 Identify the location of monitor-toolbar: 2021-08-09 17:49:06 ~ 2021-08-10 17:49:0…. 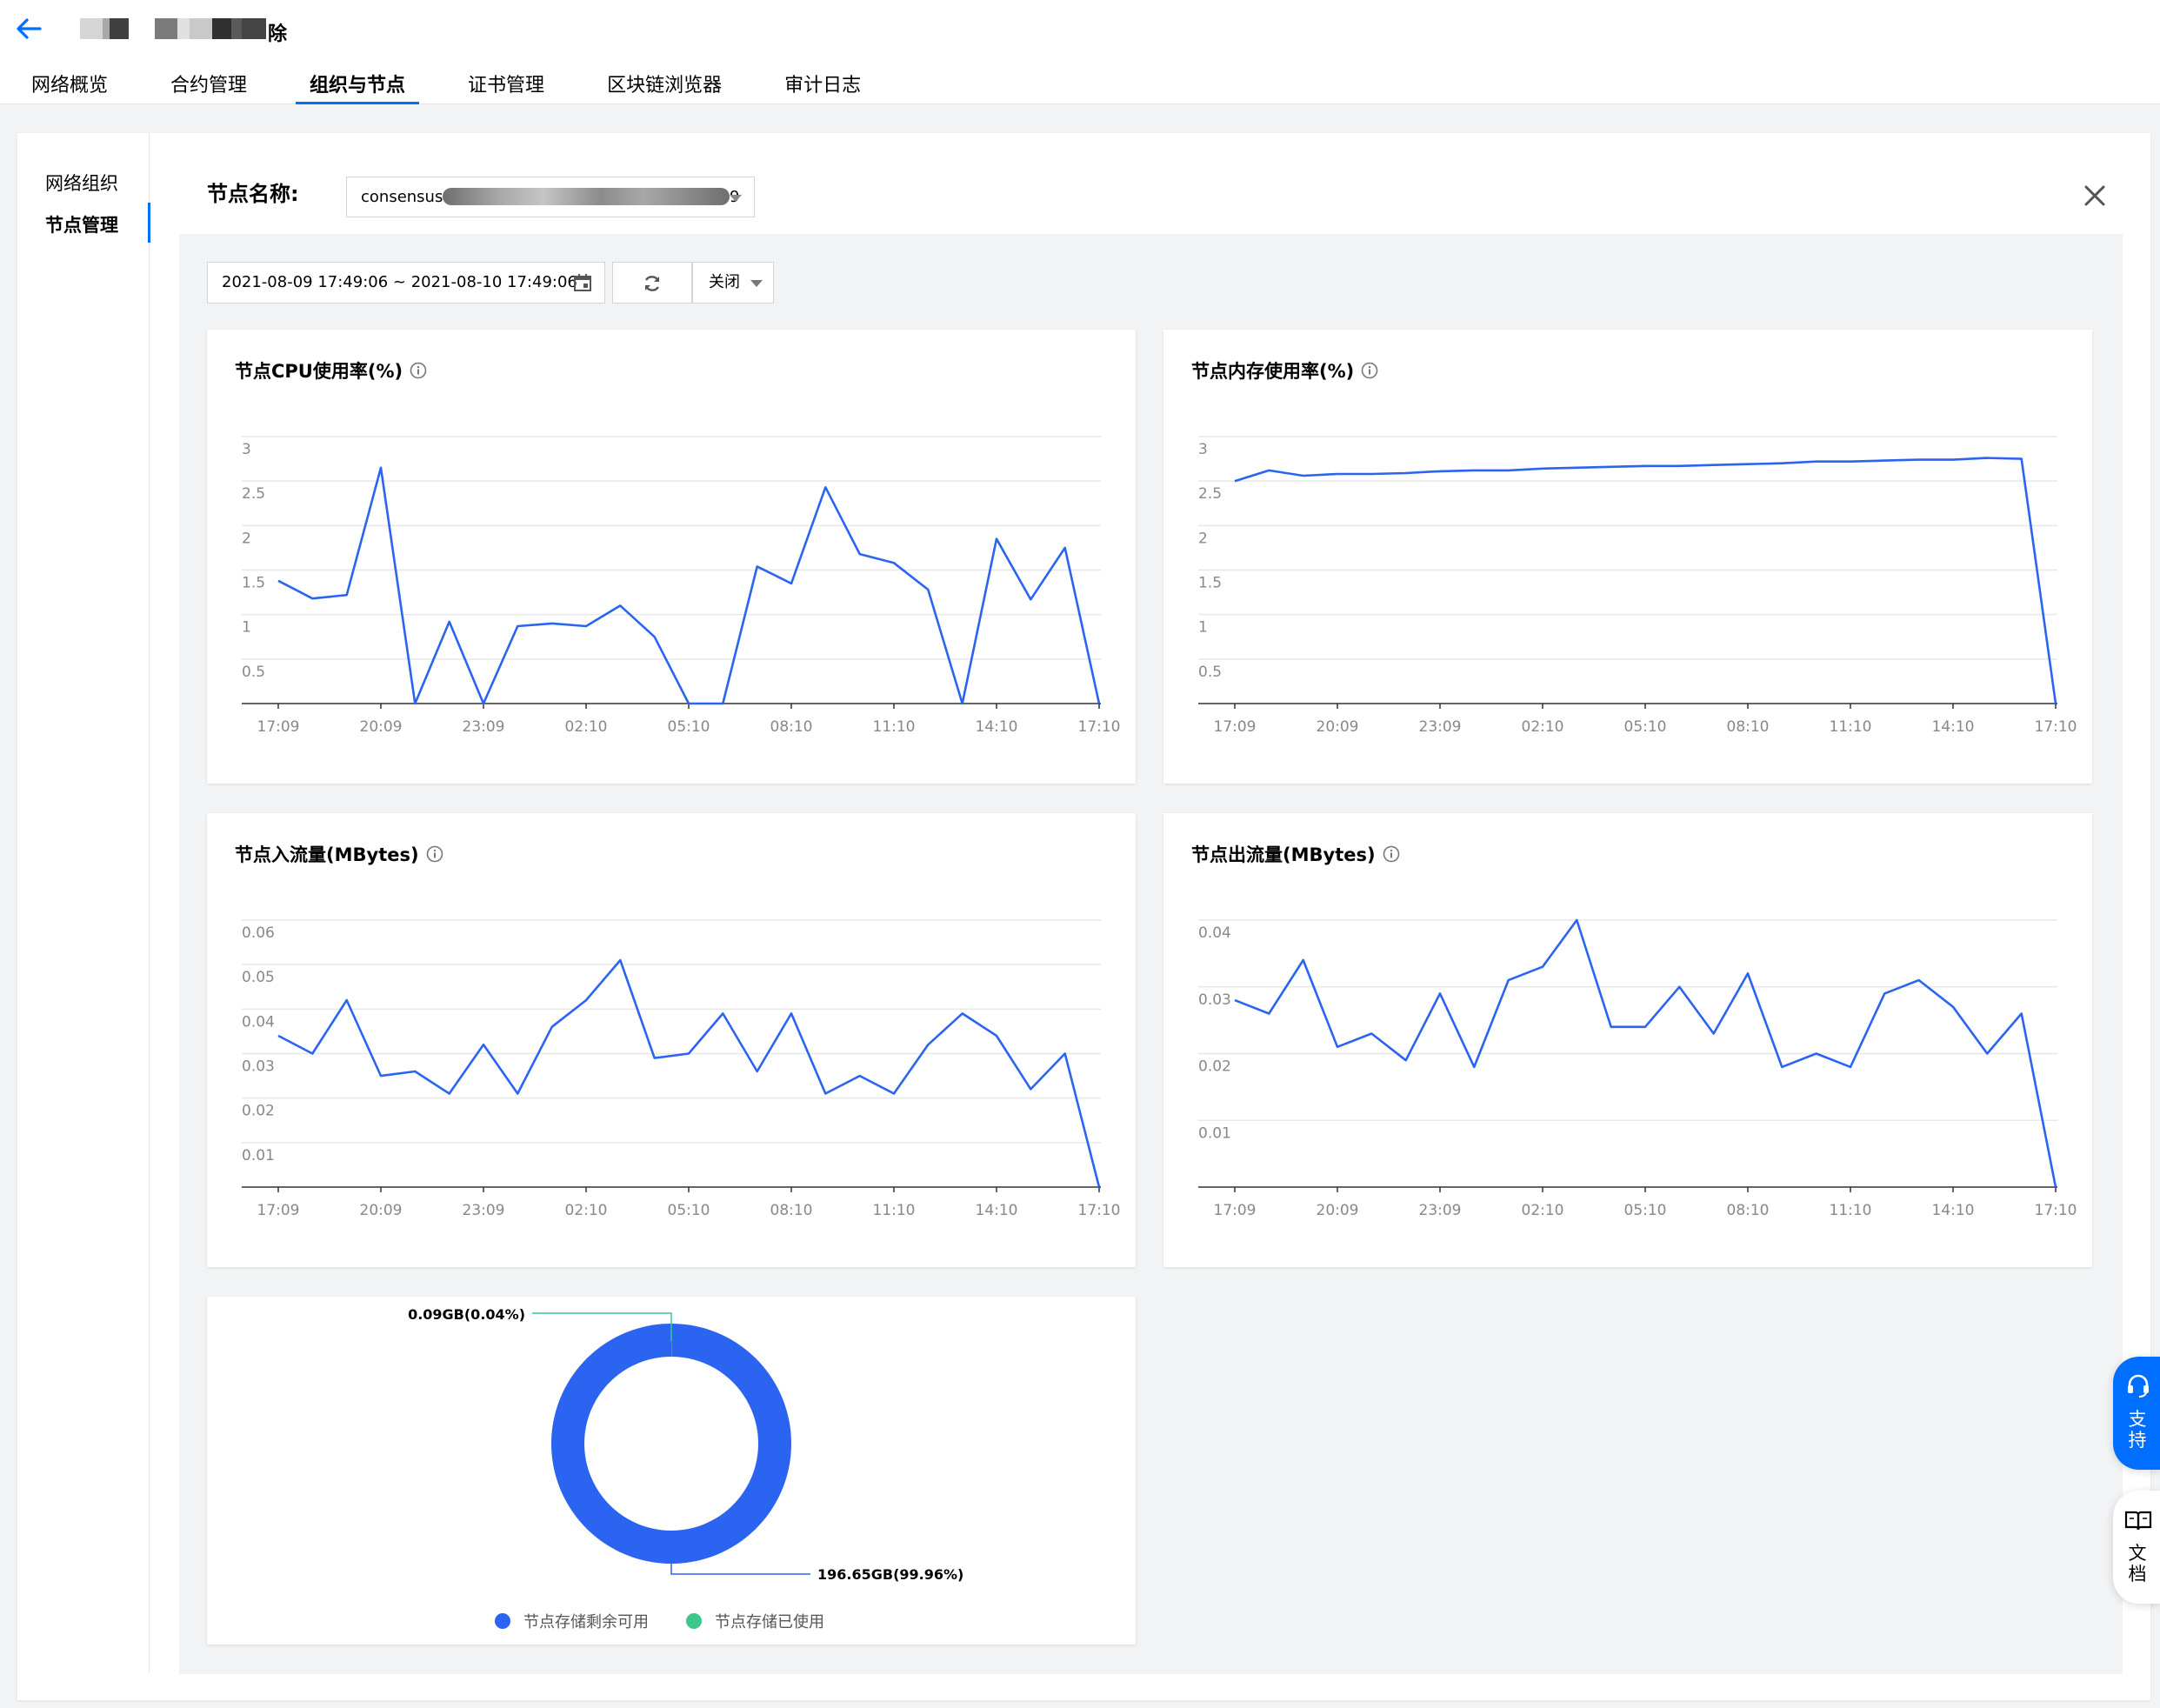
(490, 283).